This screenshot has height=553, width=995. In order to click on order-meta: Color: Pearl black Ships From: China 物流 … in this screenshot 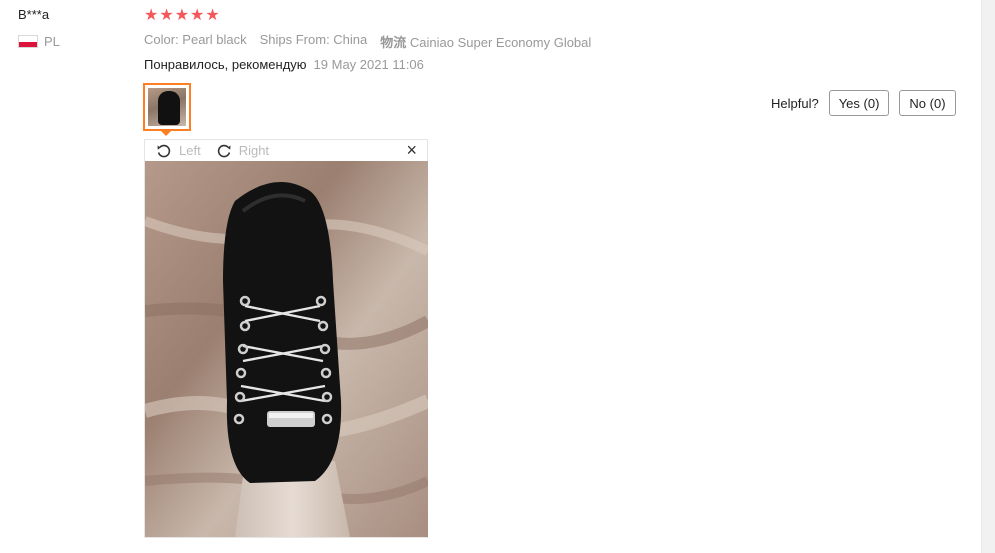, I will do `click(367, 41)`.